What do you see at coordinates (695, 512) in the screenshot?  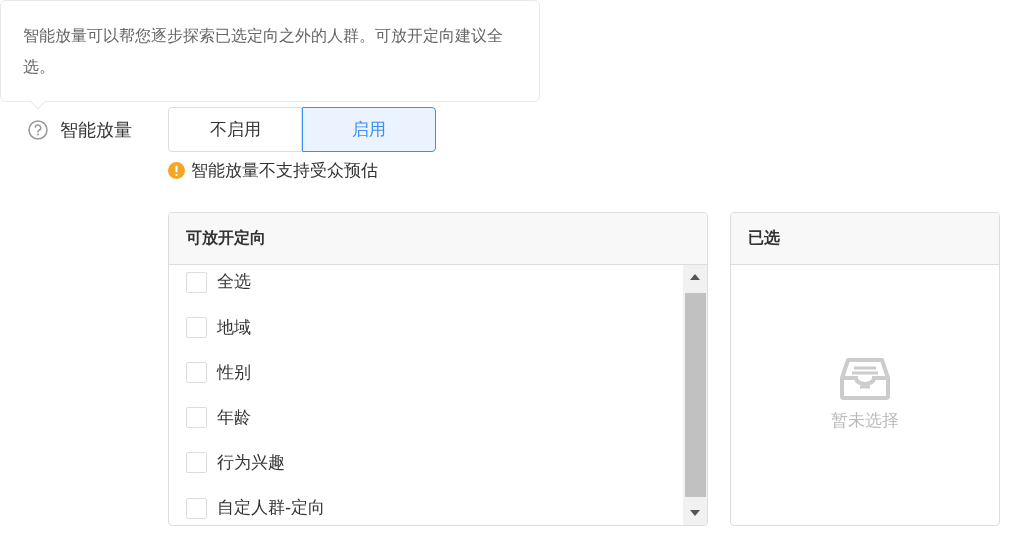 I see `scroll-down-icon` at bounding box center [695, 512].